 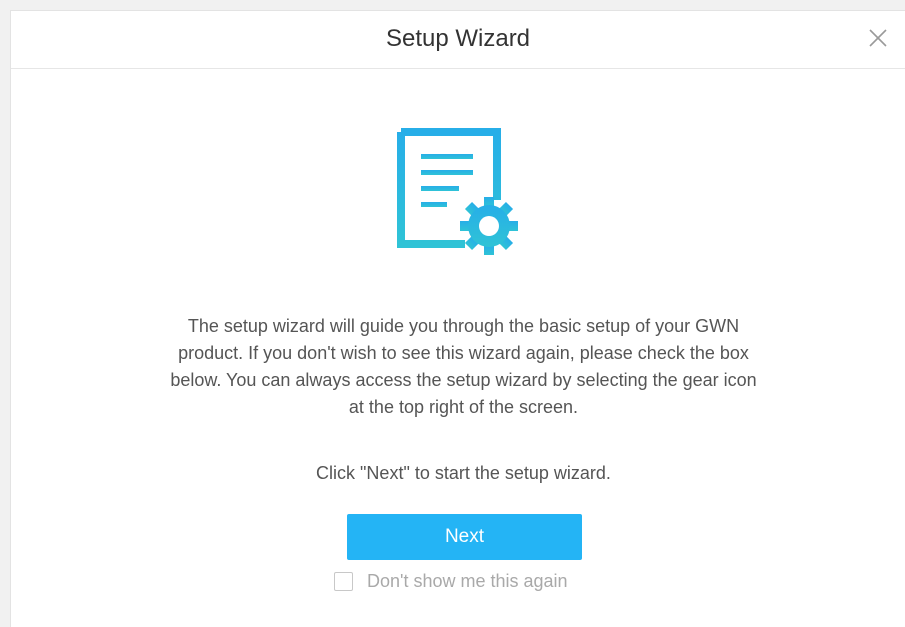 What do you see at coordinates (464, 537) in the screenshot?
I see `next-button: Next` at bounding box center [464, 537].